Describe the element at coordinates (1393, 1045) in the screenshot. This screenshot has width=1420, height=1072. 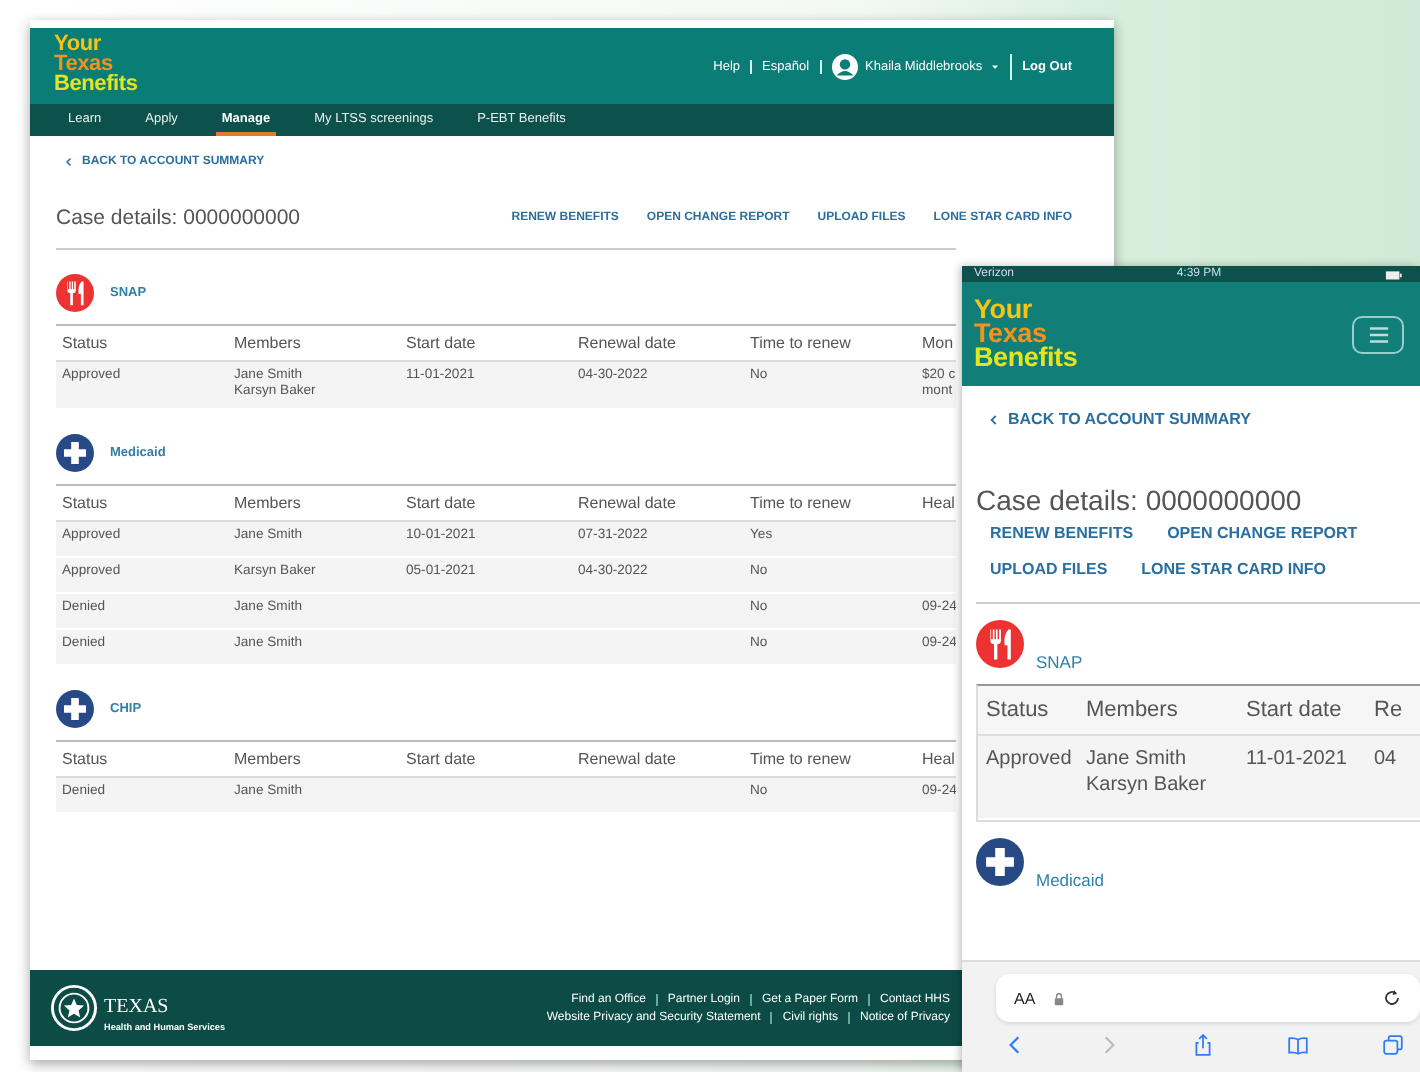
I see `tabs-icon` at that location.